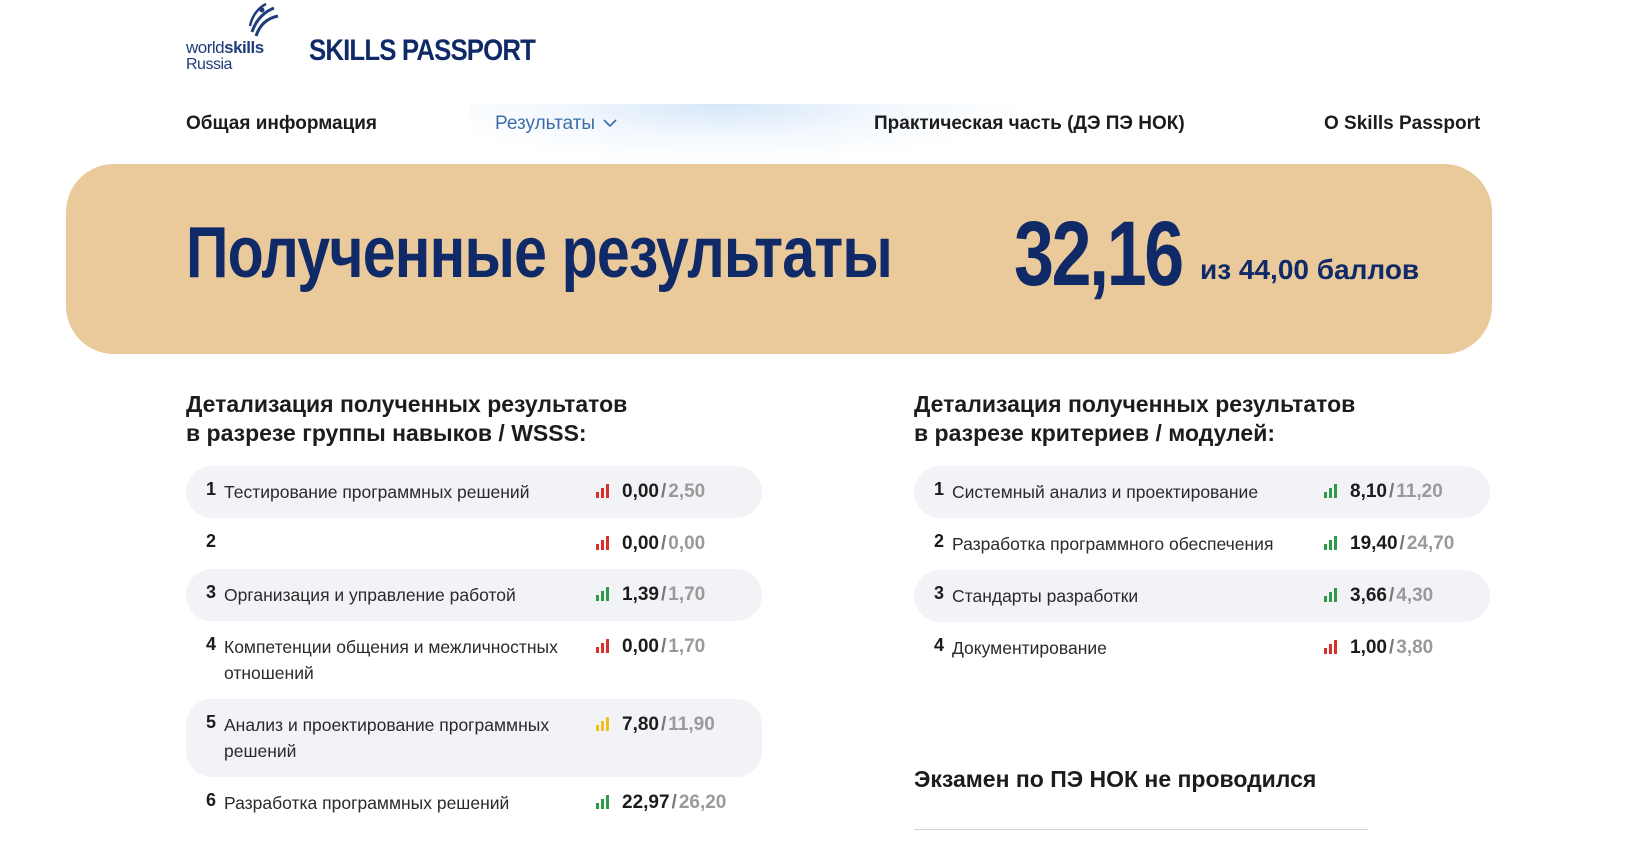  Describe the element at coordinates (1368, 647) in the screenshot. I see `score-got: 1,00` at that location.